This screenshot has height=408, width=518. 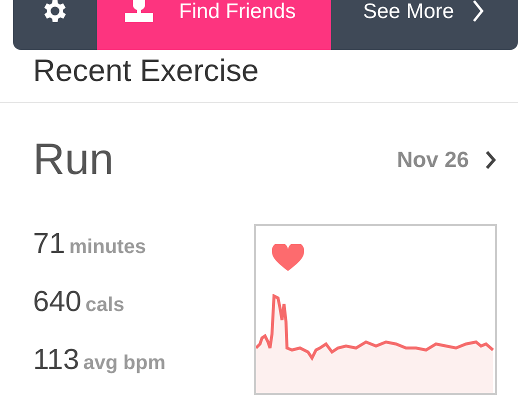 What do you see at coordinates (424, 25) in the screenshot?
I see `see-more-button: See More` at bounding box center [424, 25].